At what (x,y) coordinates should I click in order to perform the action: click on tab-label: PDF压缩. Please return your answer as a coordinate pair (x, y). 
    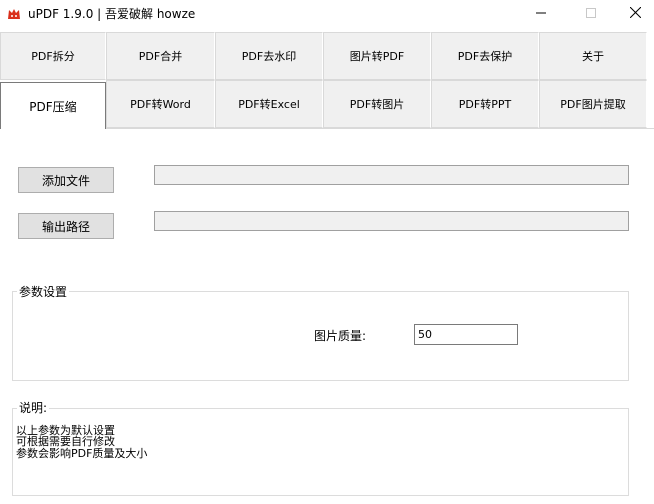
    Looking at the image, I should click on (53, 106).